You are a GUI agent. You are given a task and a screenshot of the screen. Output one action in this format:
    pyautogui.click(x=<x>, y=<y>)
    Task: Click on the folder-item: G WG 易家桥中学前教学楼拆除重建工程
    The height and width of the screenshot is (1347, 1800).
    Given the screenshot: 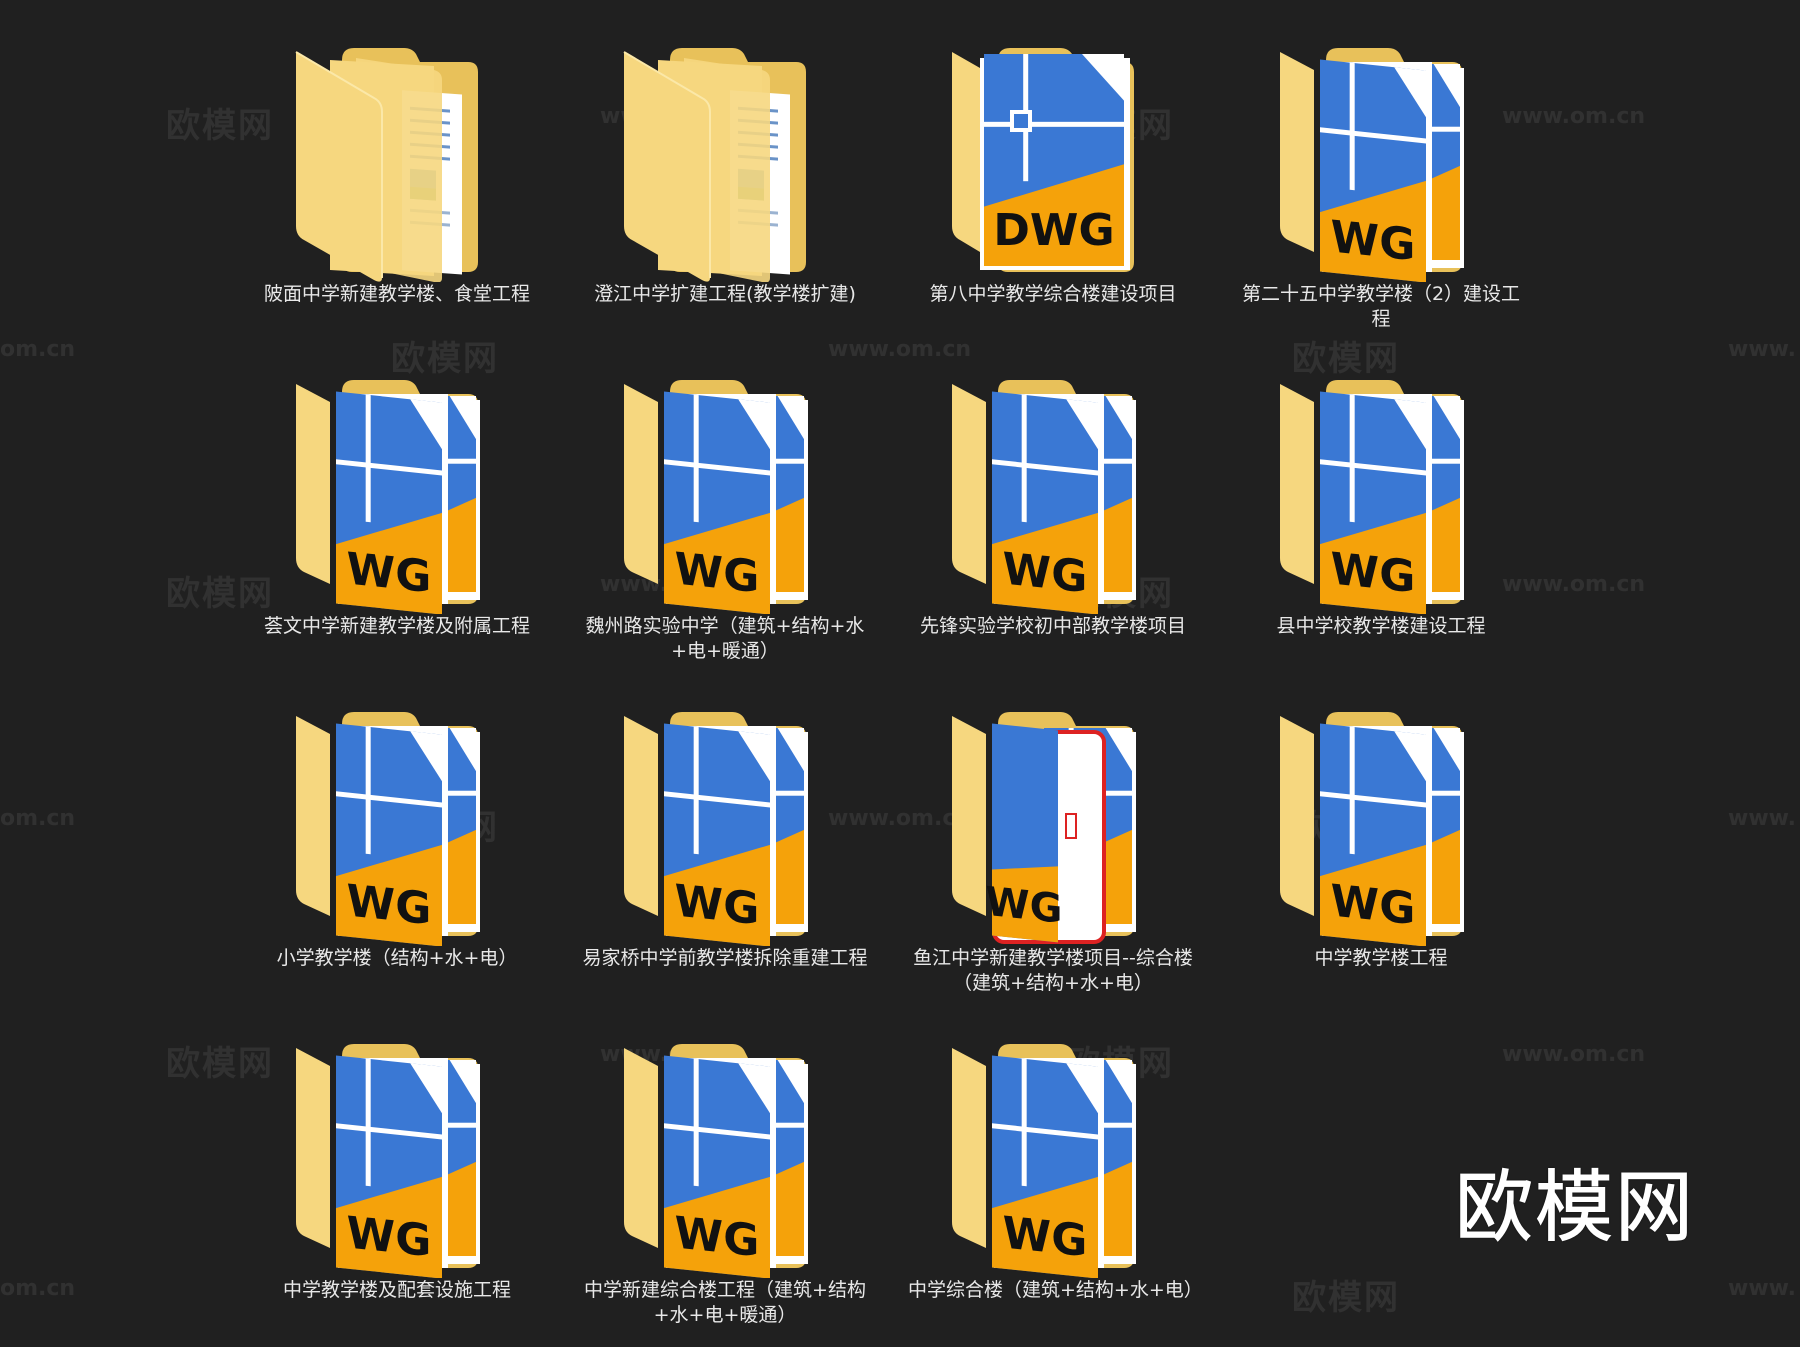 What is the action you would take?
    pyautogui.click(x=725, y=854)
    